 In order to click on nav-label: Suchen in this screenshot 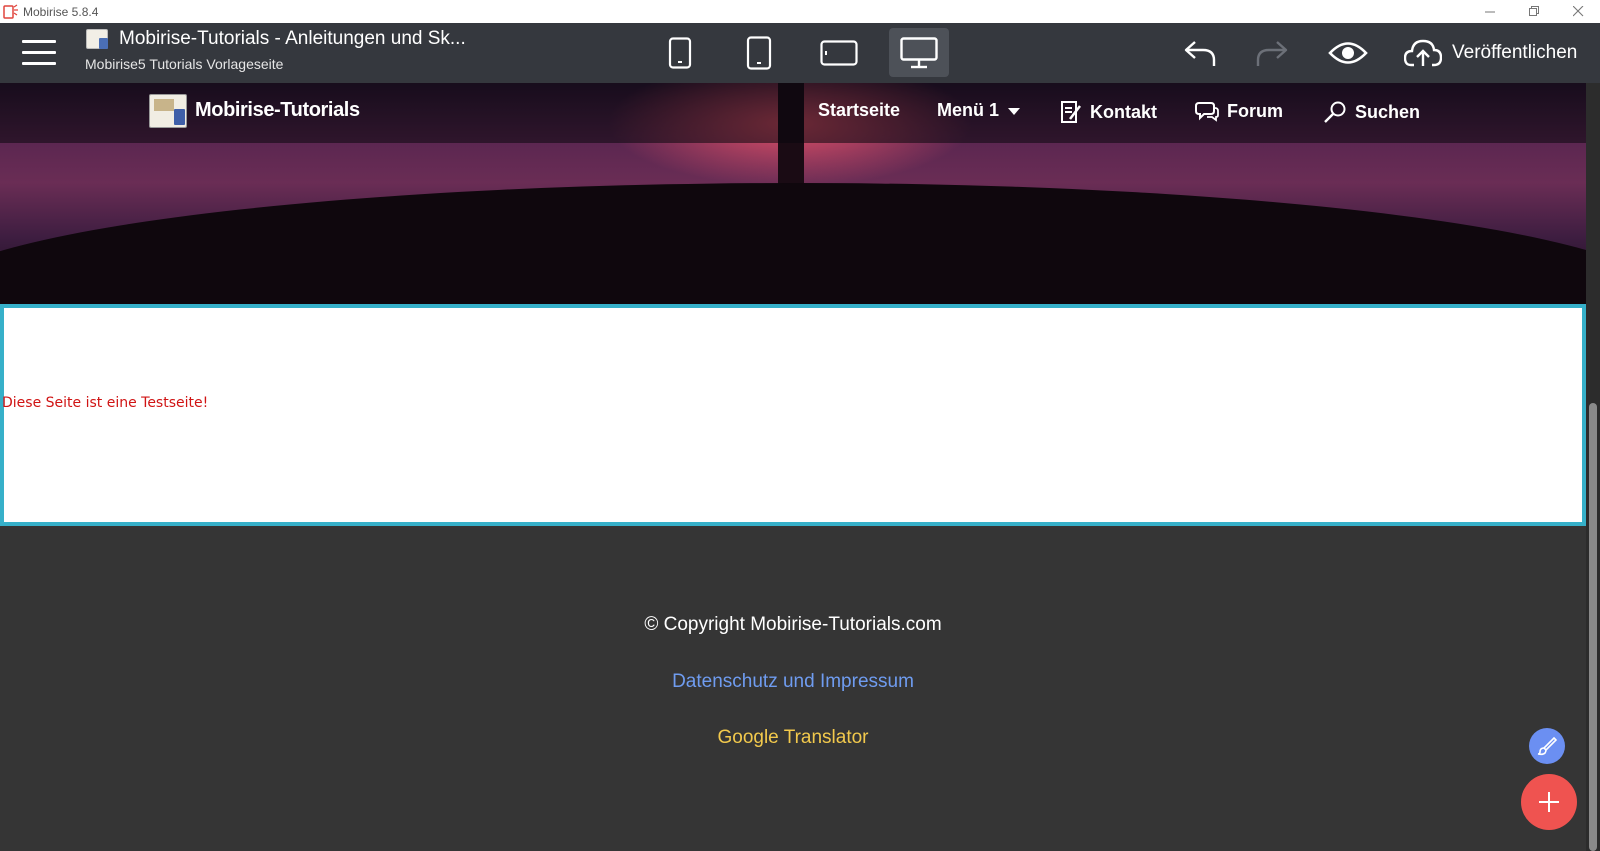, I will do `click(1388, 111)`.